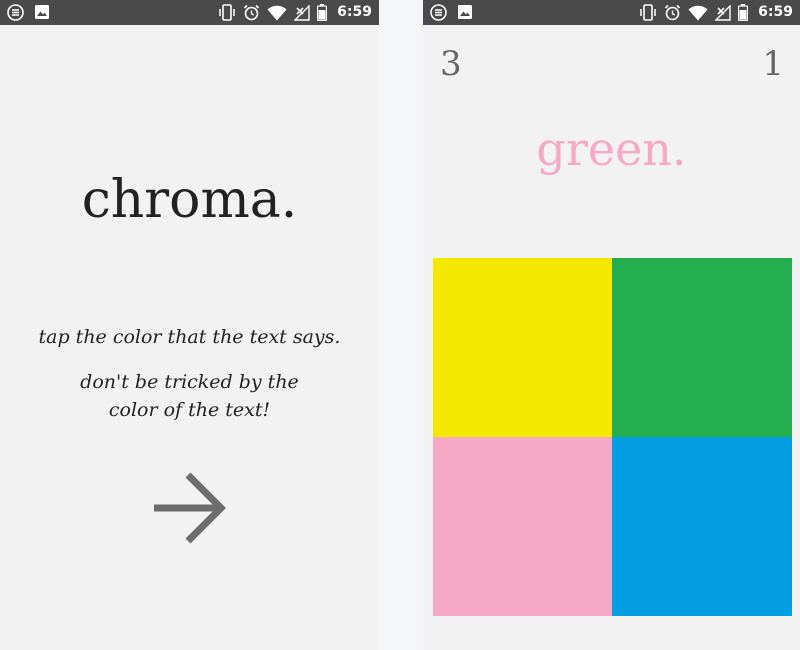  I want to click on color-tile-pink, so click(522, 526).